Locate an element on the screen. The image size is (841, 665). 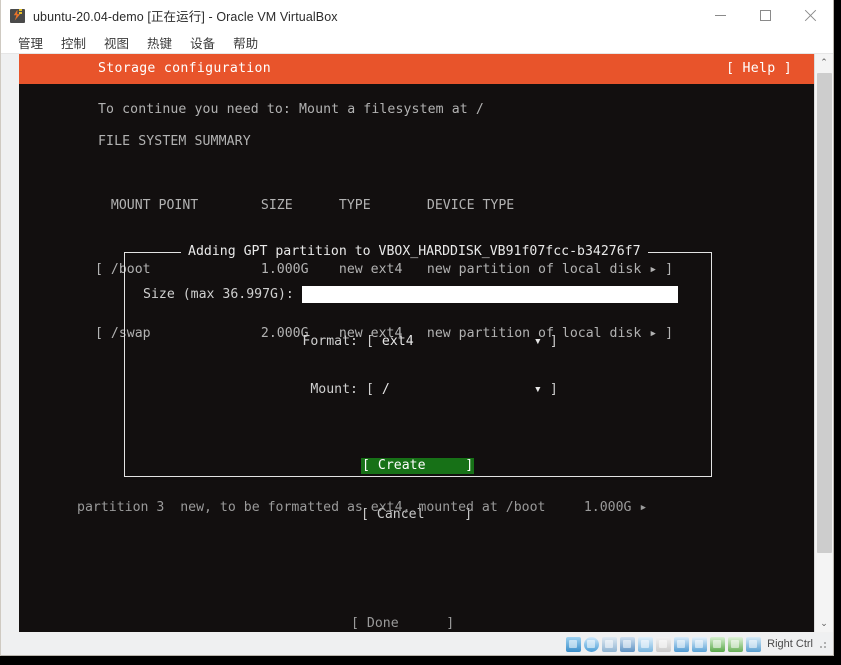
column-header-mount-point: MOUNT POINT is located at coordinates (154, 205).